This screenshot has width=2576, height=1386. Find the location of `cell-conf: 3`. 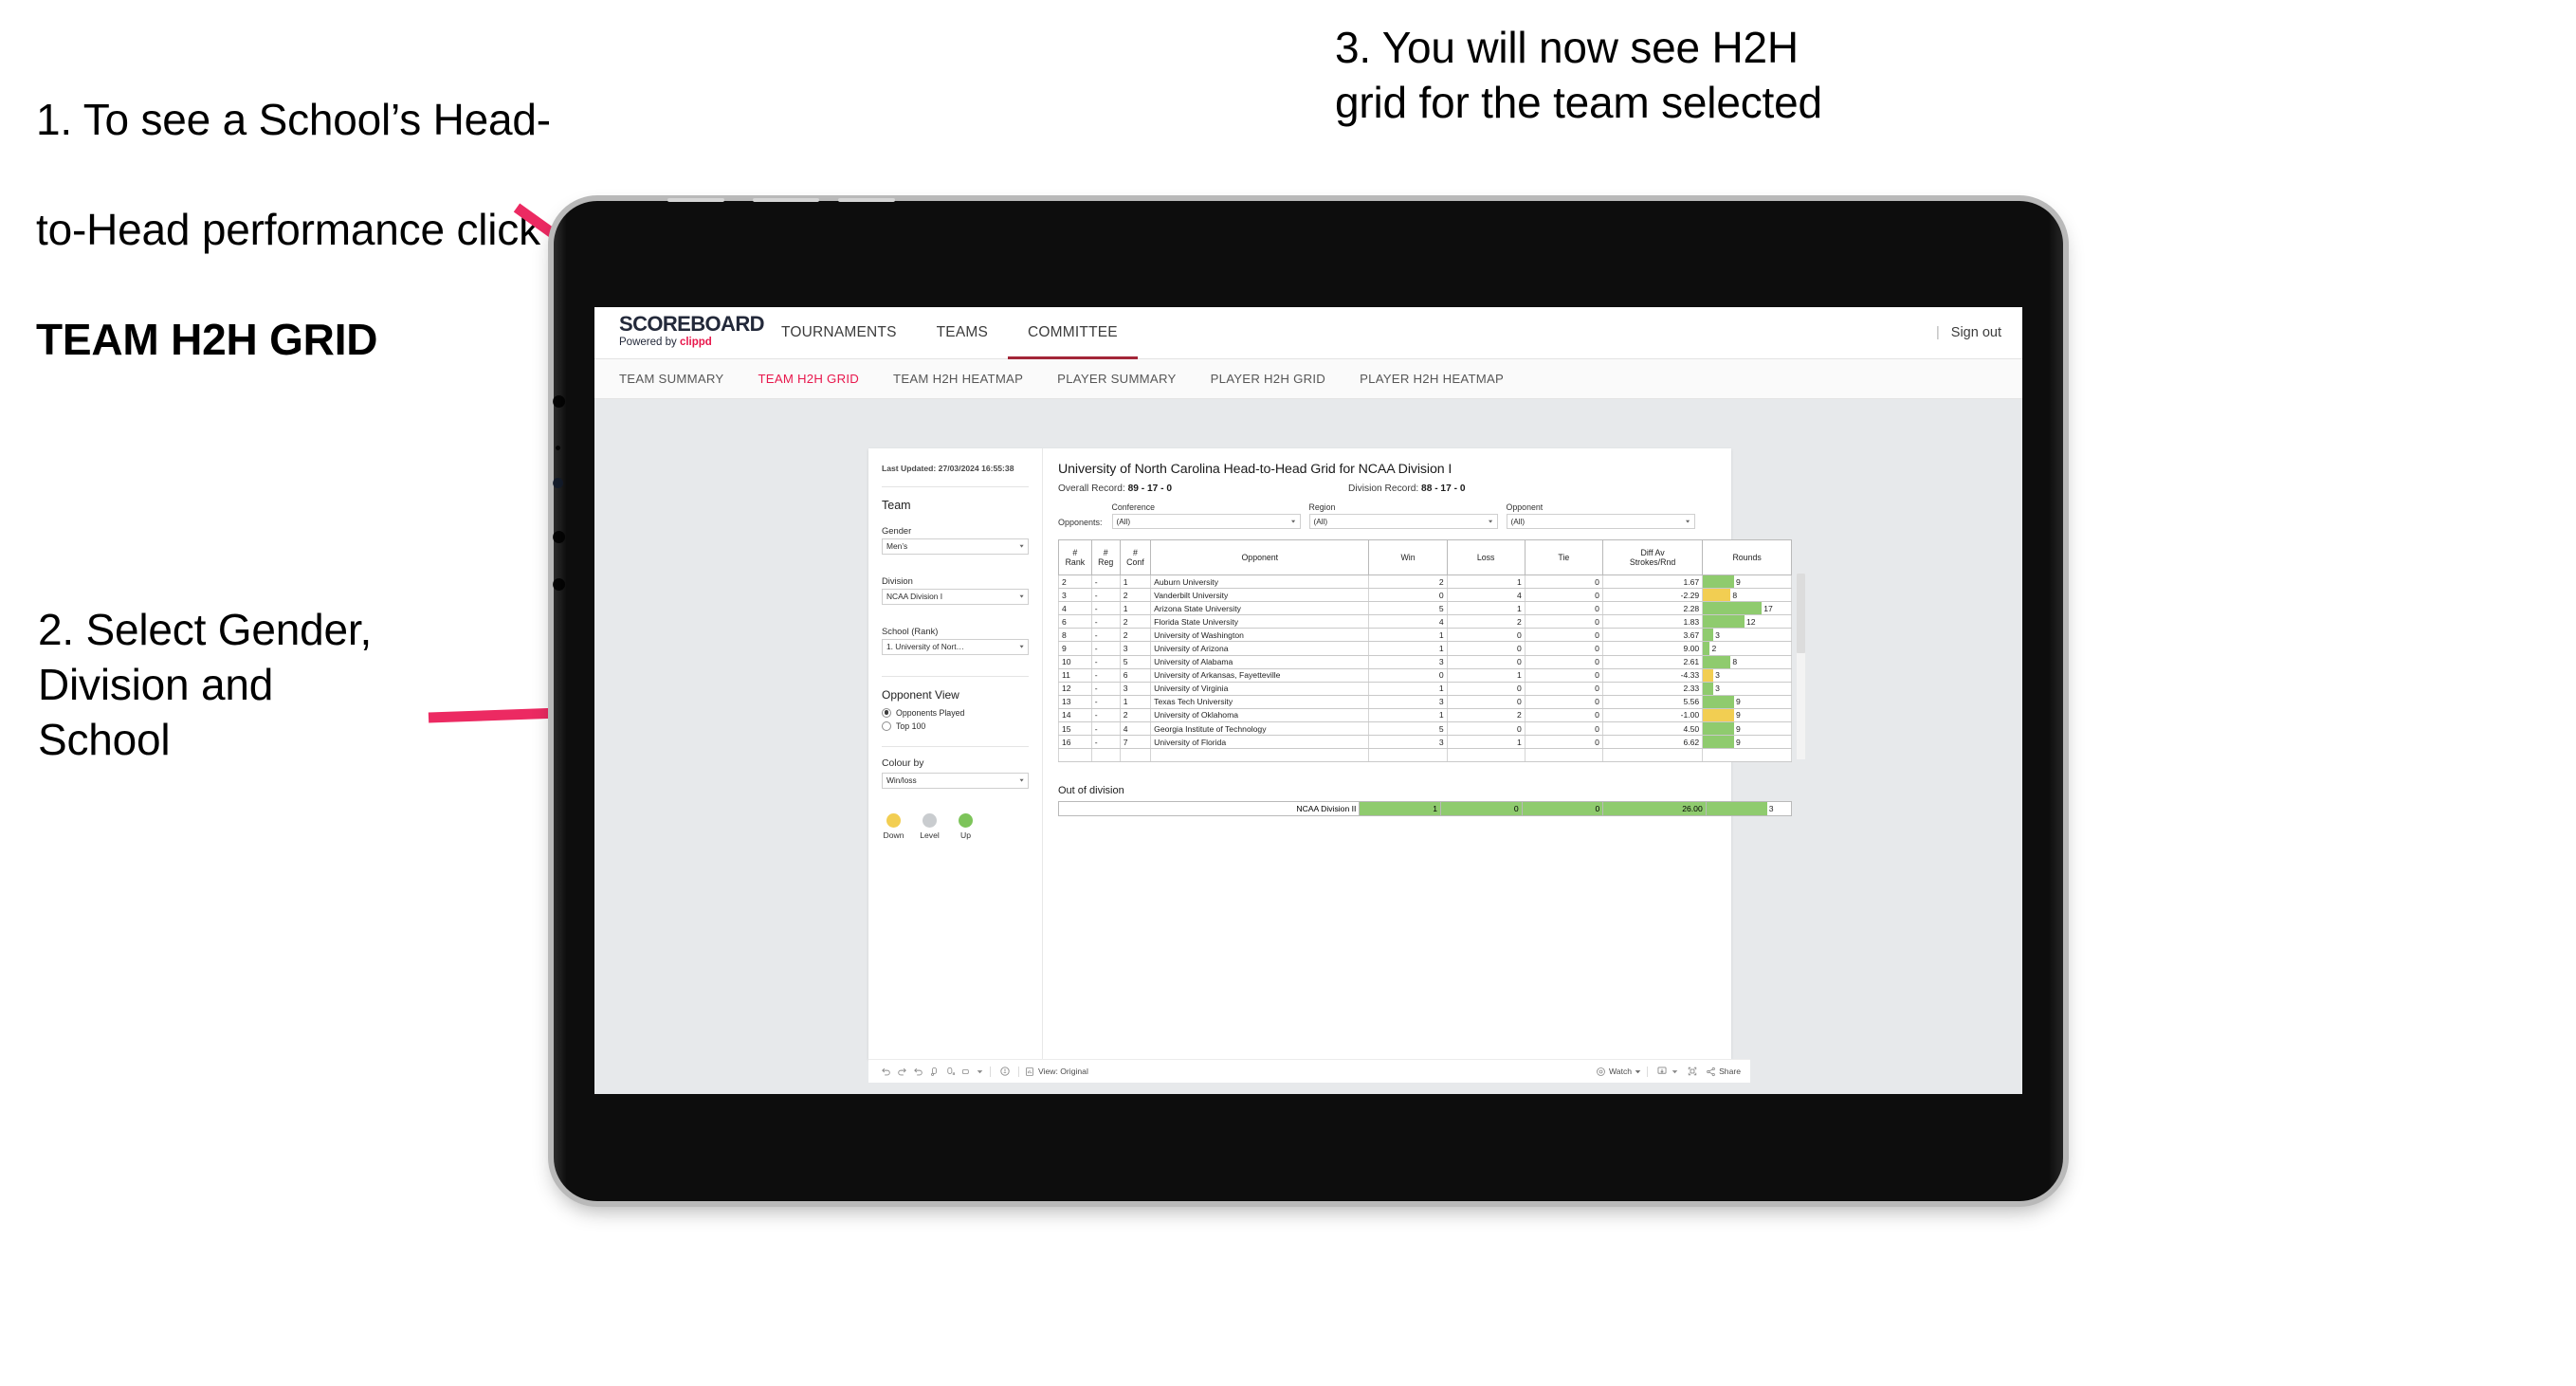

cell-conf: 3 is located at coordinates (1135, 648).